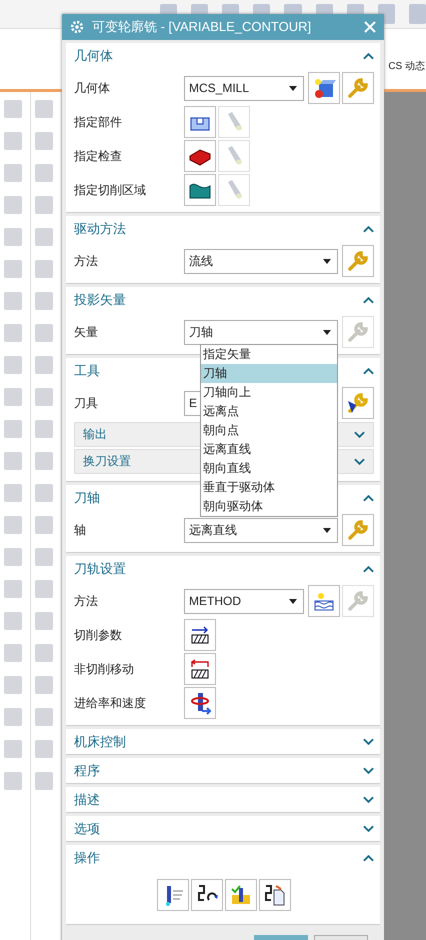  Describe the element at coordinates (98, 635) in the screenshot. I see `field-label: 切削参数` at that location.